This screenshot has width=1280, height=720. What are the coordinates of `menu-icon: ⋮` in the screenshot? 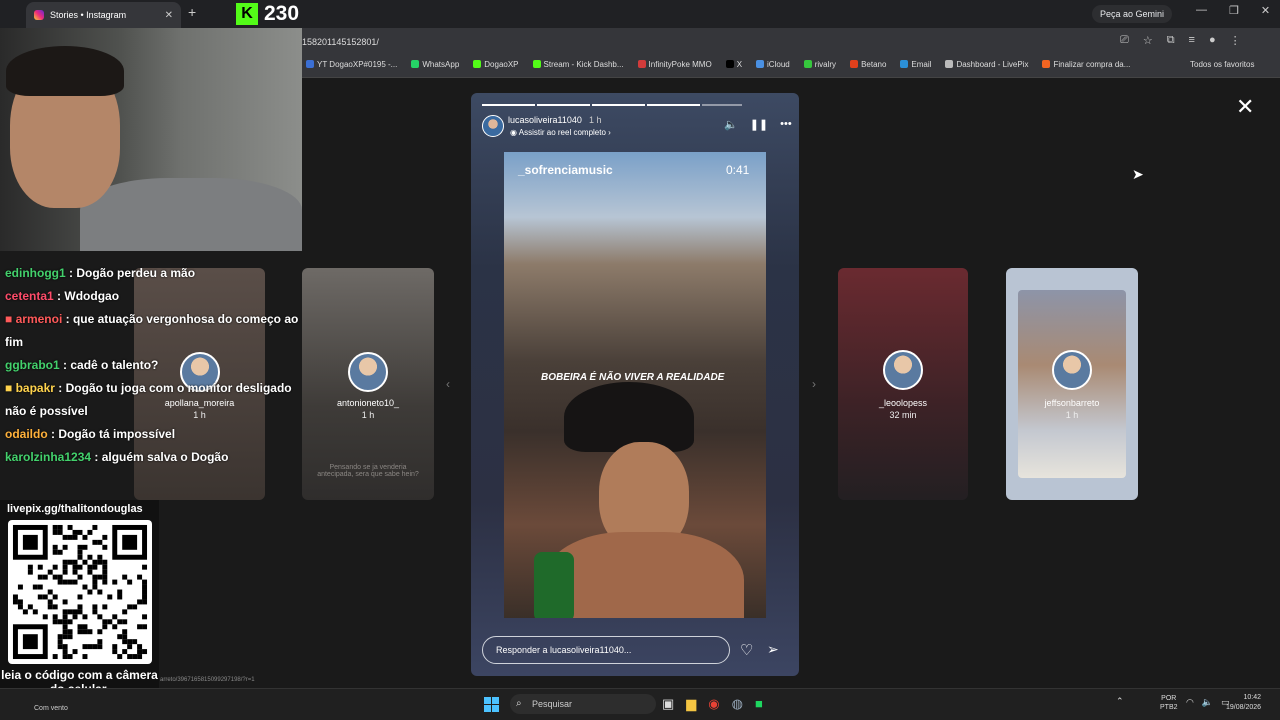 It's located at (1235, 40).